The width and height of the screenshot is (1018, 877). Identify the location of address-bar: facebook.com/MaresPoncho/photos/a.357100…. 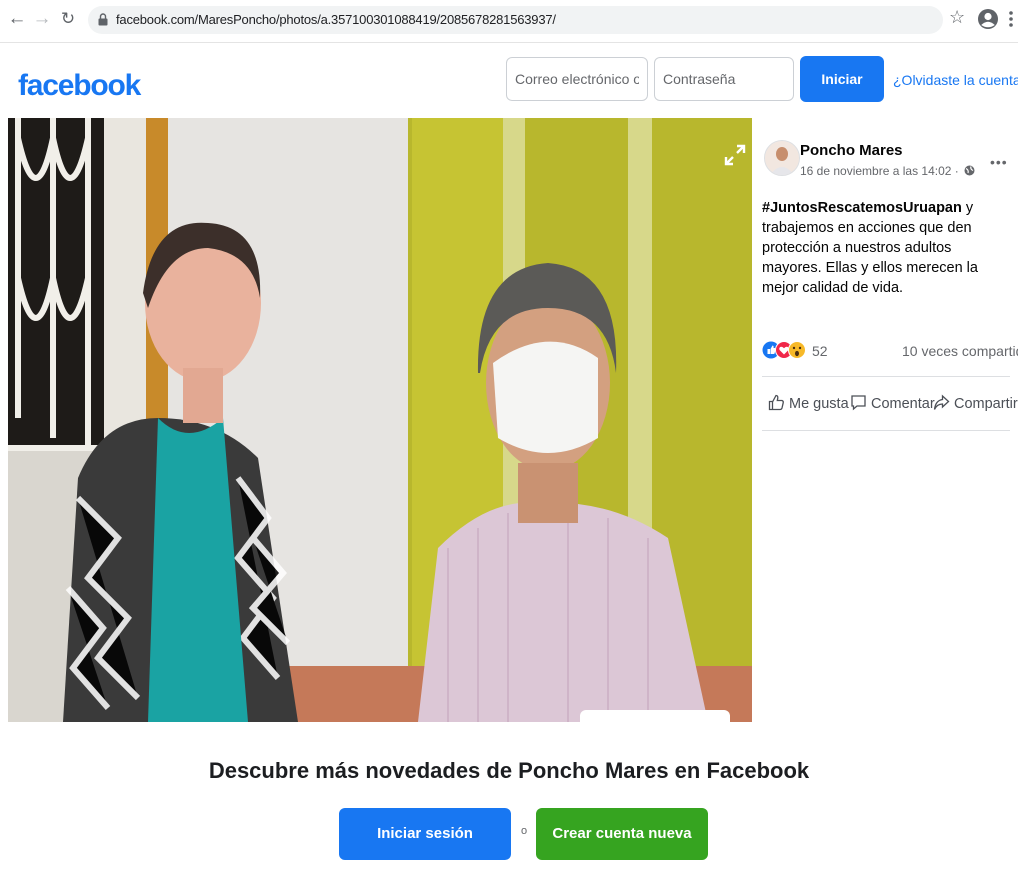
(515, 20).